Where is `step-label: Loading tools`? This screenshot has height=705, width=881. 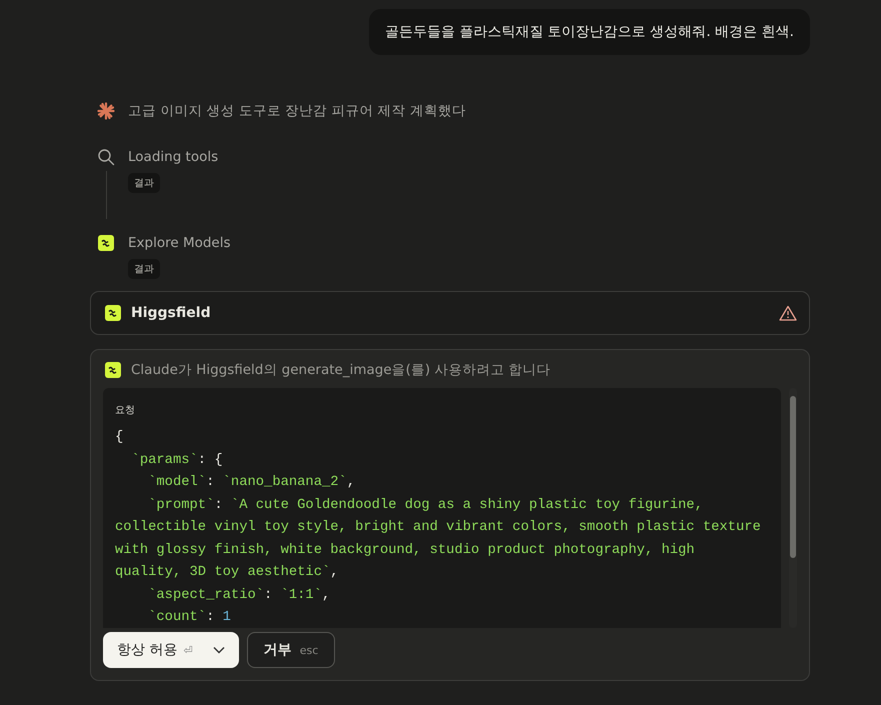
step-label: Loading tools is located at coordinates (173, 157).